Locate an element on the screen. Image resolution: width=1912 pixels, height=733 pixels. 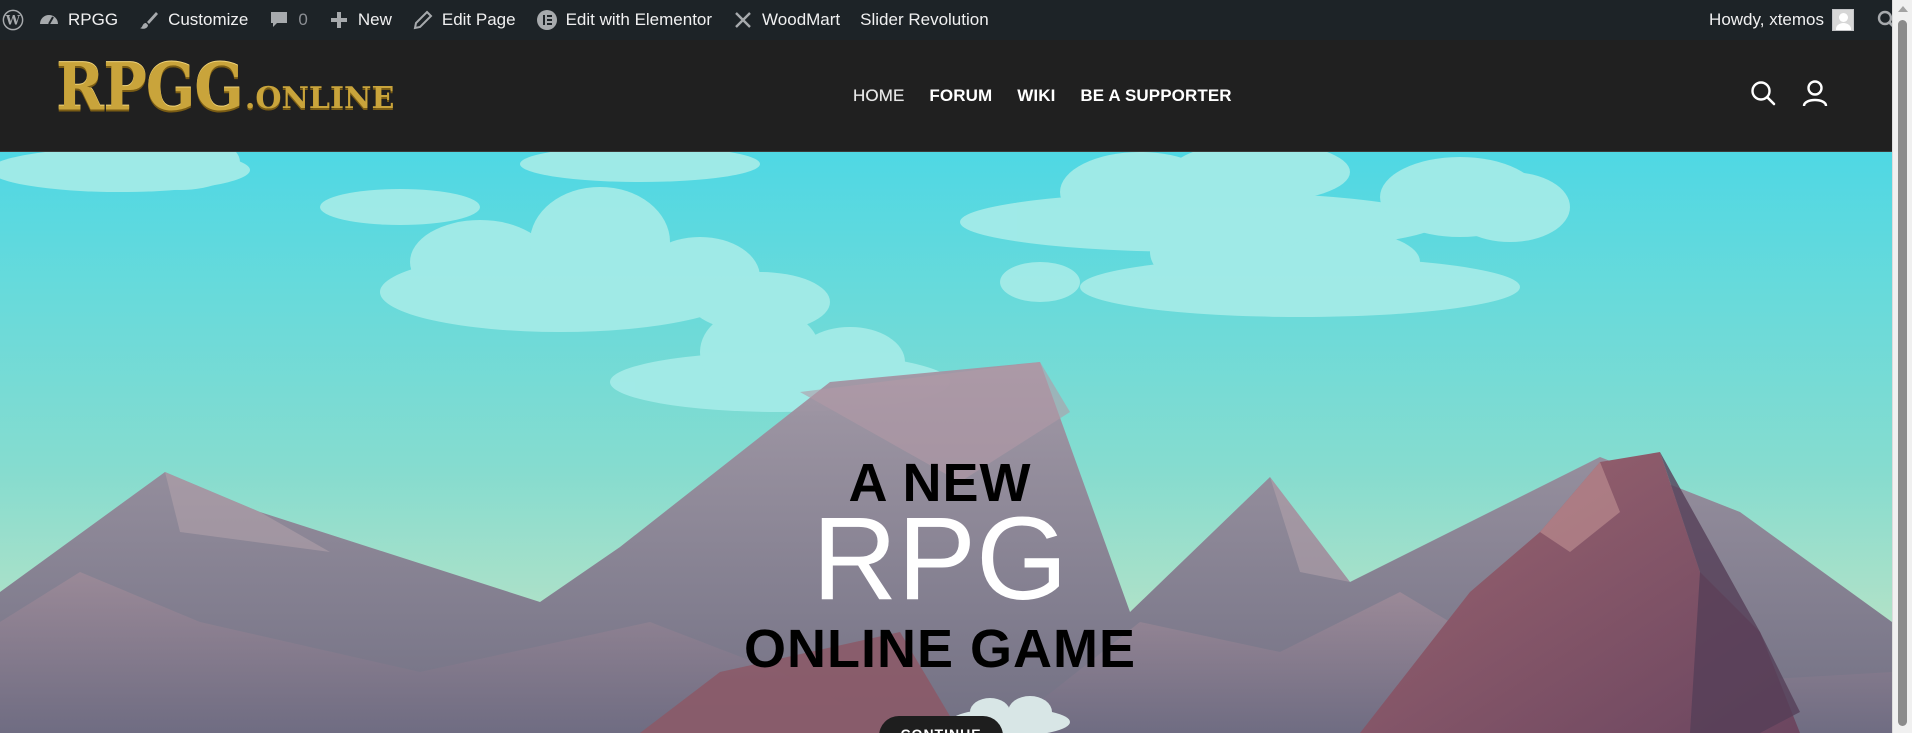
nav-item-wiki: WIKI is located at coordinates (1036, 96).